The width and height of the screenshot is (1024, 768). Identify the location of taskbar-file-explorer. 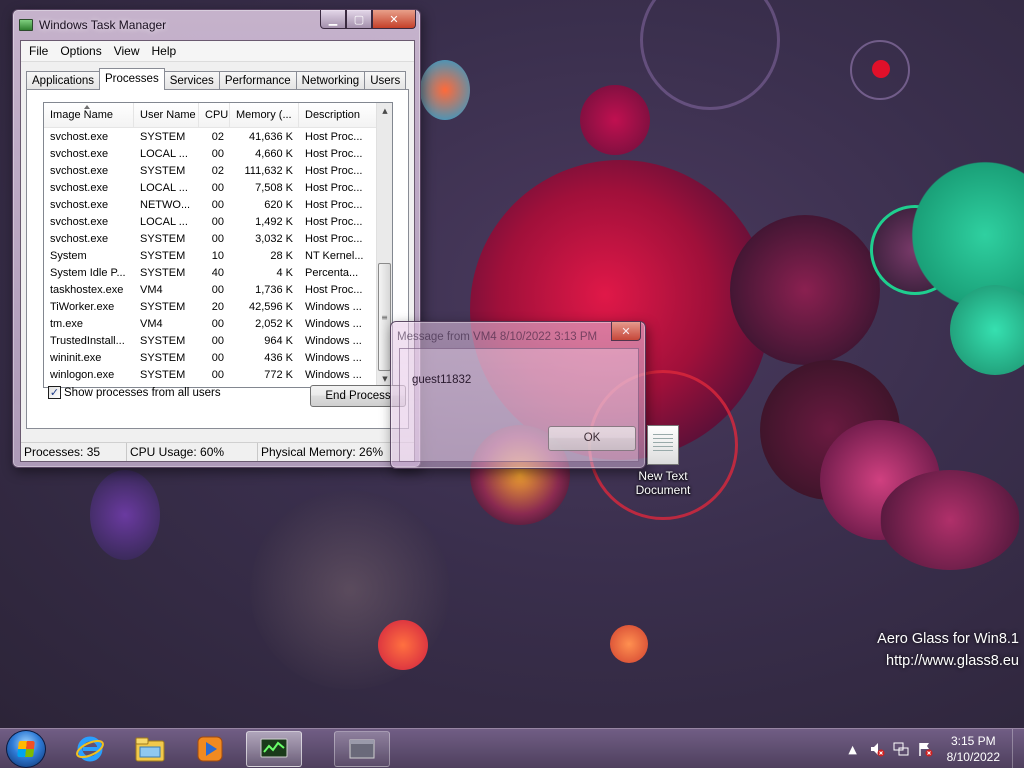
(150, 749).